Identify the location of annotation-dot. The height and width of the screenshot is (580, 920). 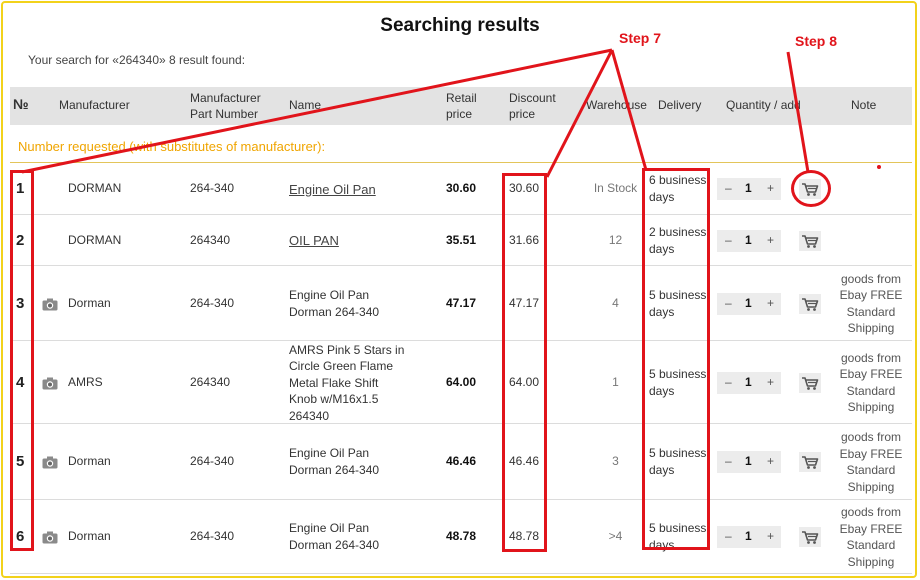
(879, 167).